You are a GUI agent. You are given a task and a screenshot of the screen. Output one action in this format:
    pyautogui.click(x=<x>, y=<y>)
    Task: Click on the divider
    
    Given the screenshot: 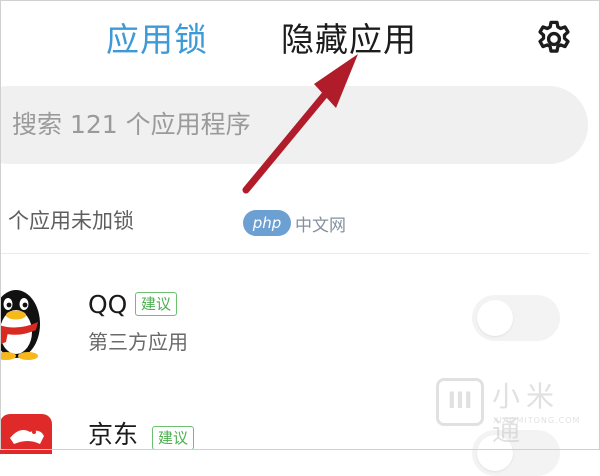 What is the action you would take?
    pyautogui.click(x=295, y=253)
    